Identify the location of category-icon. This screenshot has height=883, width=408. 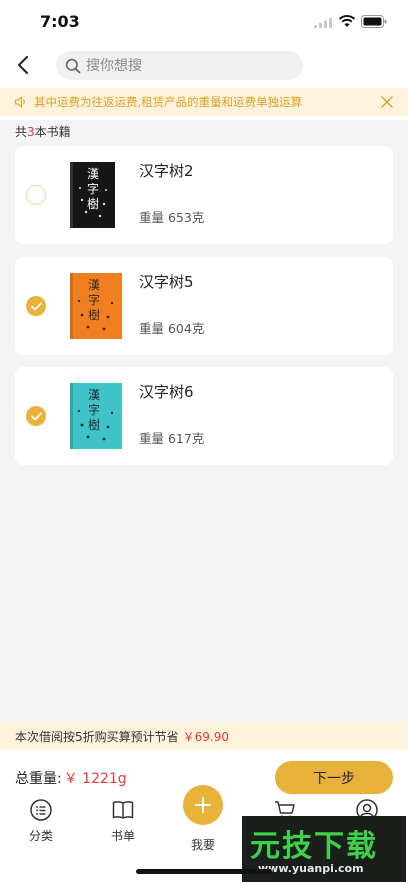
(41, 810).